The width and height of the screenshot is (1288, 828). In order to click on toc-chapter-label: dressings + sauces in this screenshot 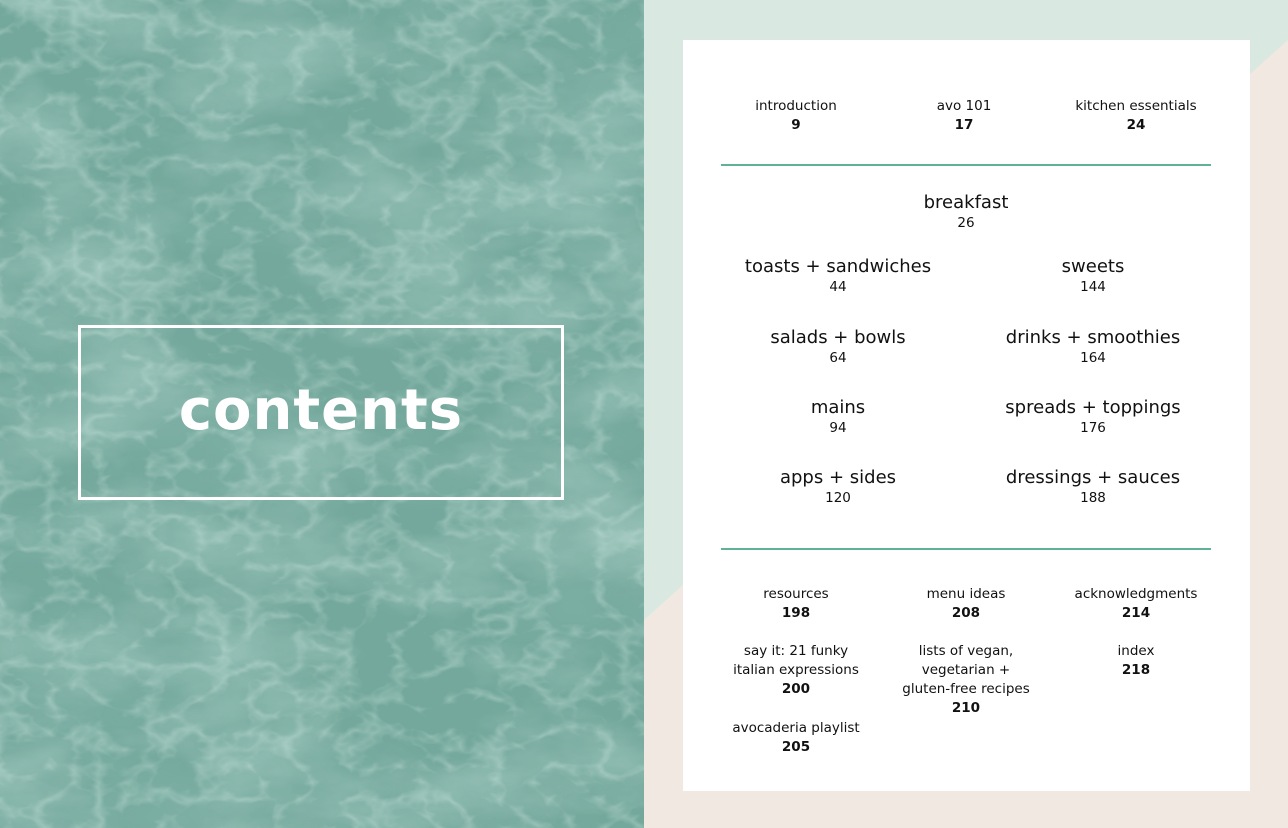, I will do `click(1093, 477)`.